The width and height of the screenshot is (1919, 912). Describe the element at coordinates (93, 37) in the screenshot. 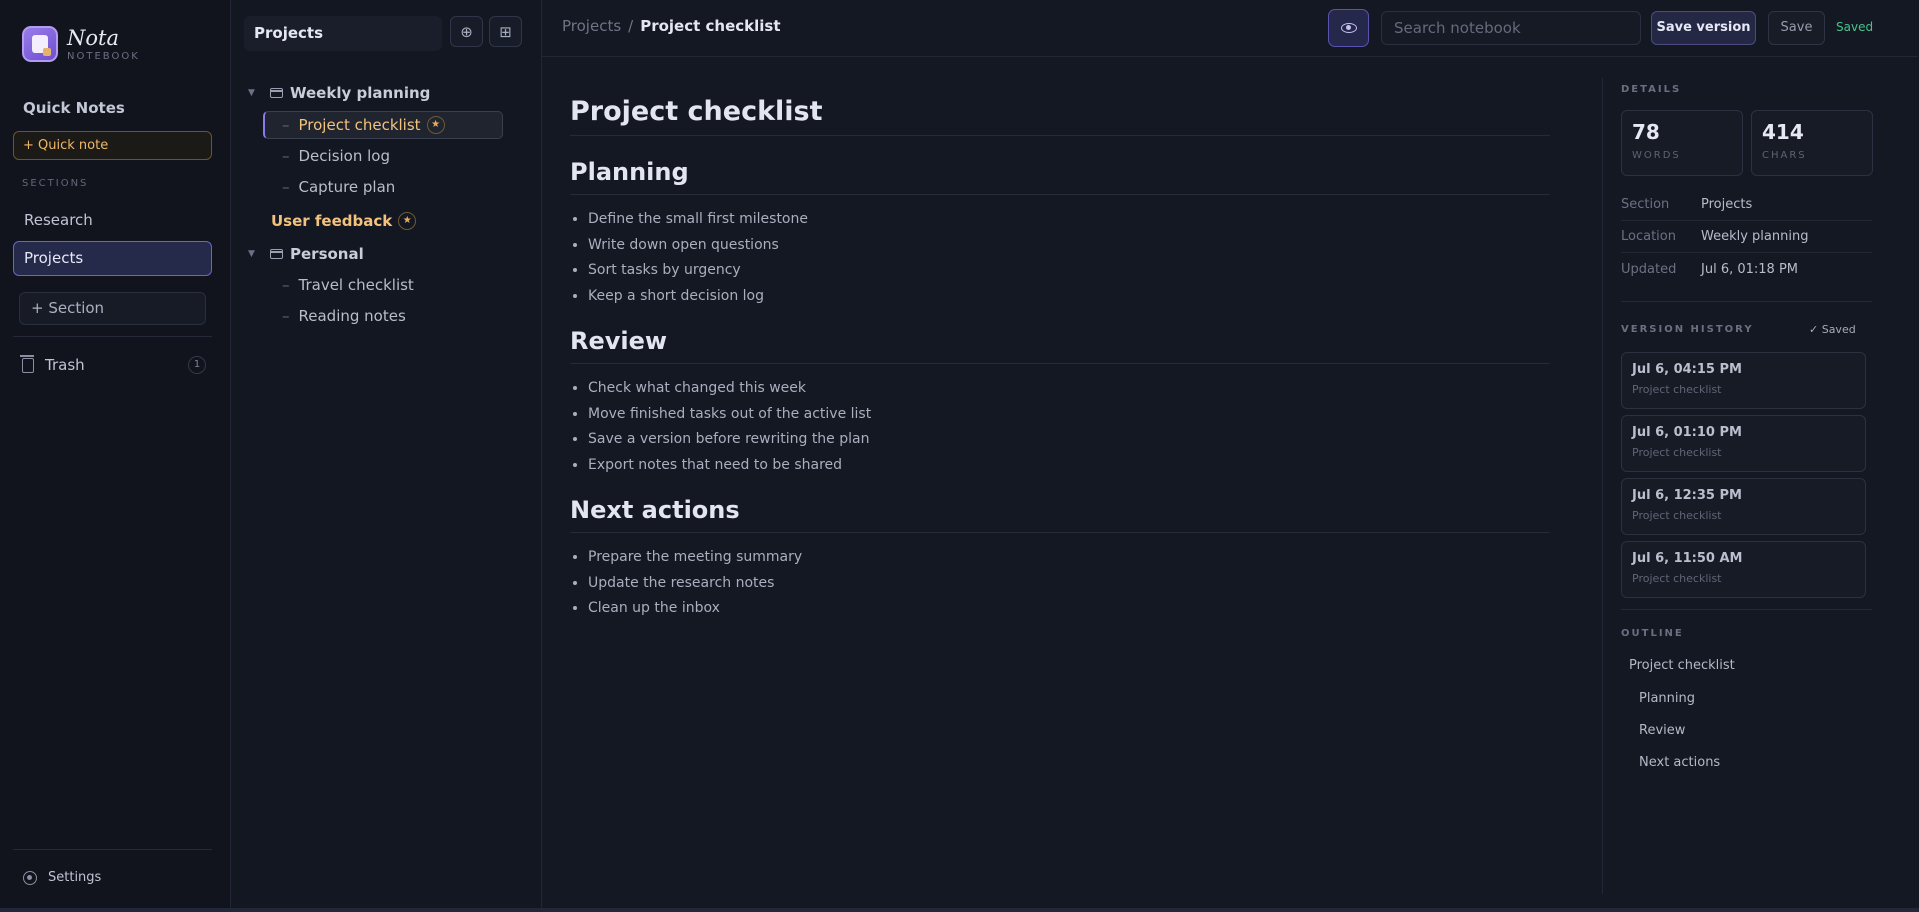

I see `brand-name: Nota` at that location.